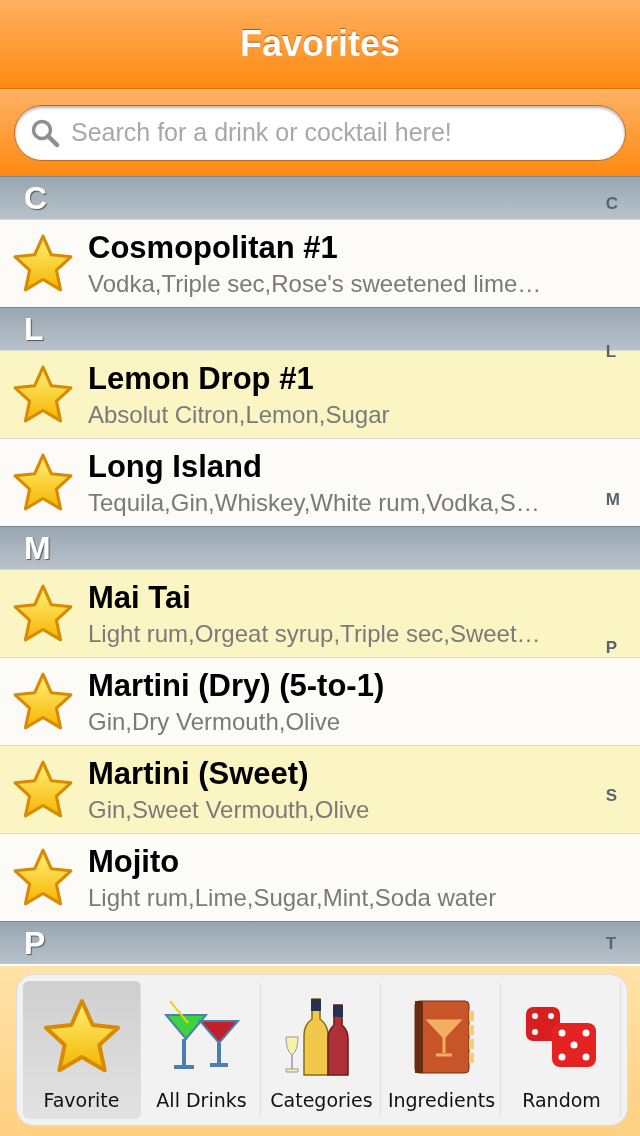 This screenshot has height=1136, width=640. Describe the element at coordinates (239, 414) in the screenshot. I see `drink-ingredients: Absolut Citron,Lemon,Sugar` at that location.